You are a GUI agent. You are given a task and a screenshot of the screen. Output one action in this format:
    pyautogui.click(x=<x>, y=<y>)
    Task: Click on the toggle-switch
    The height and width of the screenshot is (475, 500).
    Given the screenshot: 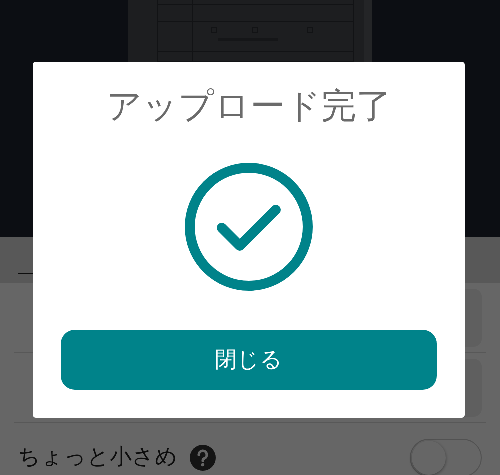 What is the action you would take?
    pyautogui.click(x=446, y=456)
    